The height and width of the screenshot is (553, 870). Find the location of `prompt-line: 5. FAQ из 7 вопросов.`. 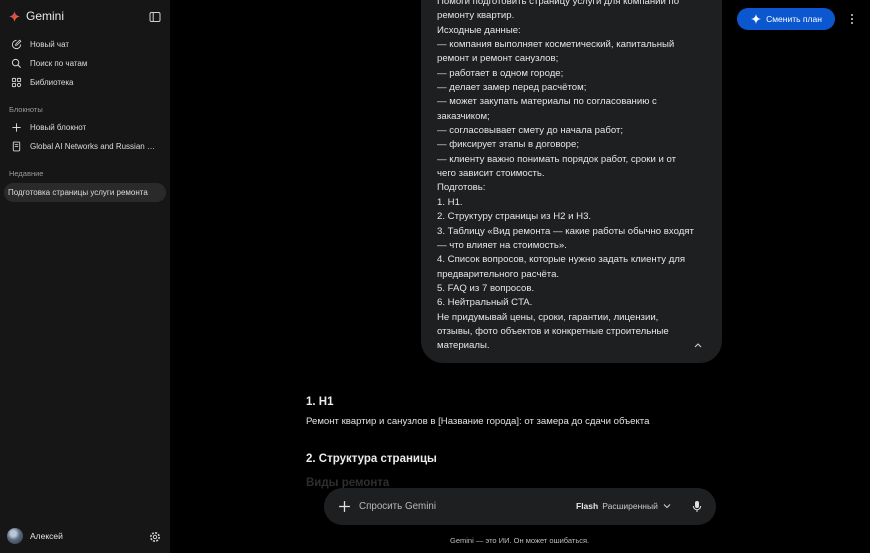

prompt-line: 5. FAQ из 7 вопросов. is located at coordinates (486, 288).